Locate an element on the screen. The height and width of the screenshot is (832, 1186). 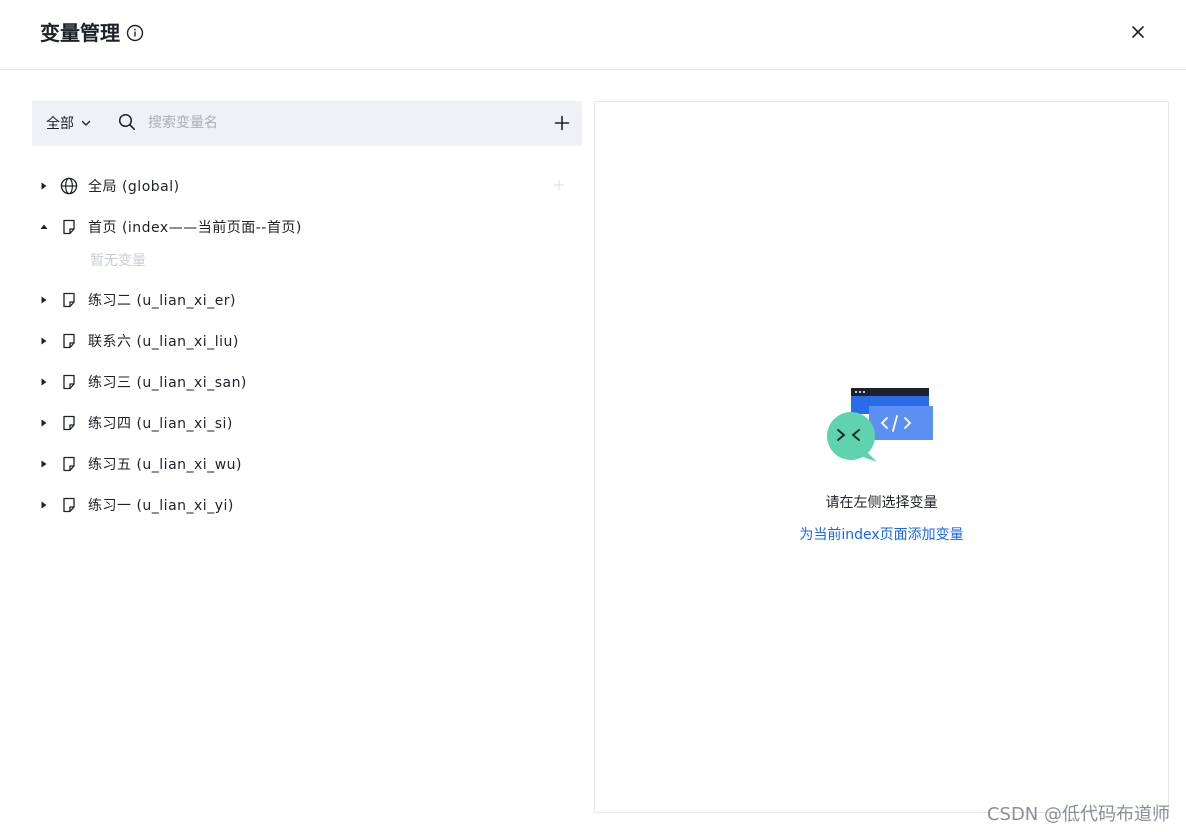
tree-node-label: 练习五 (u_lian_xi_wu) is located at coordinates (165, 464).